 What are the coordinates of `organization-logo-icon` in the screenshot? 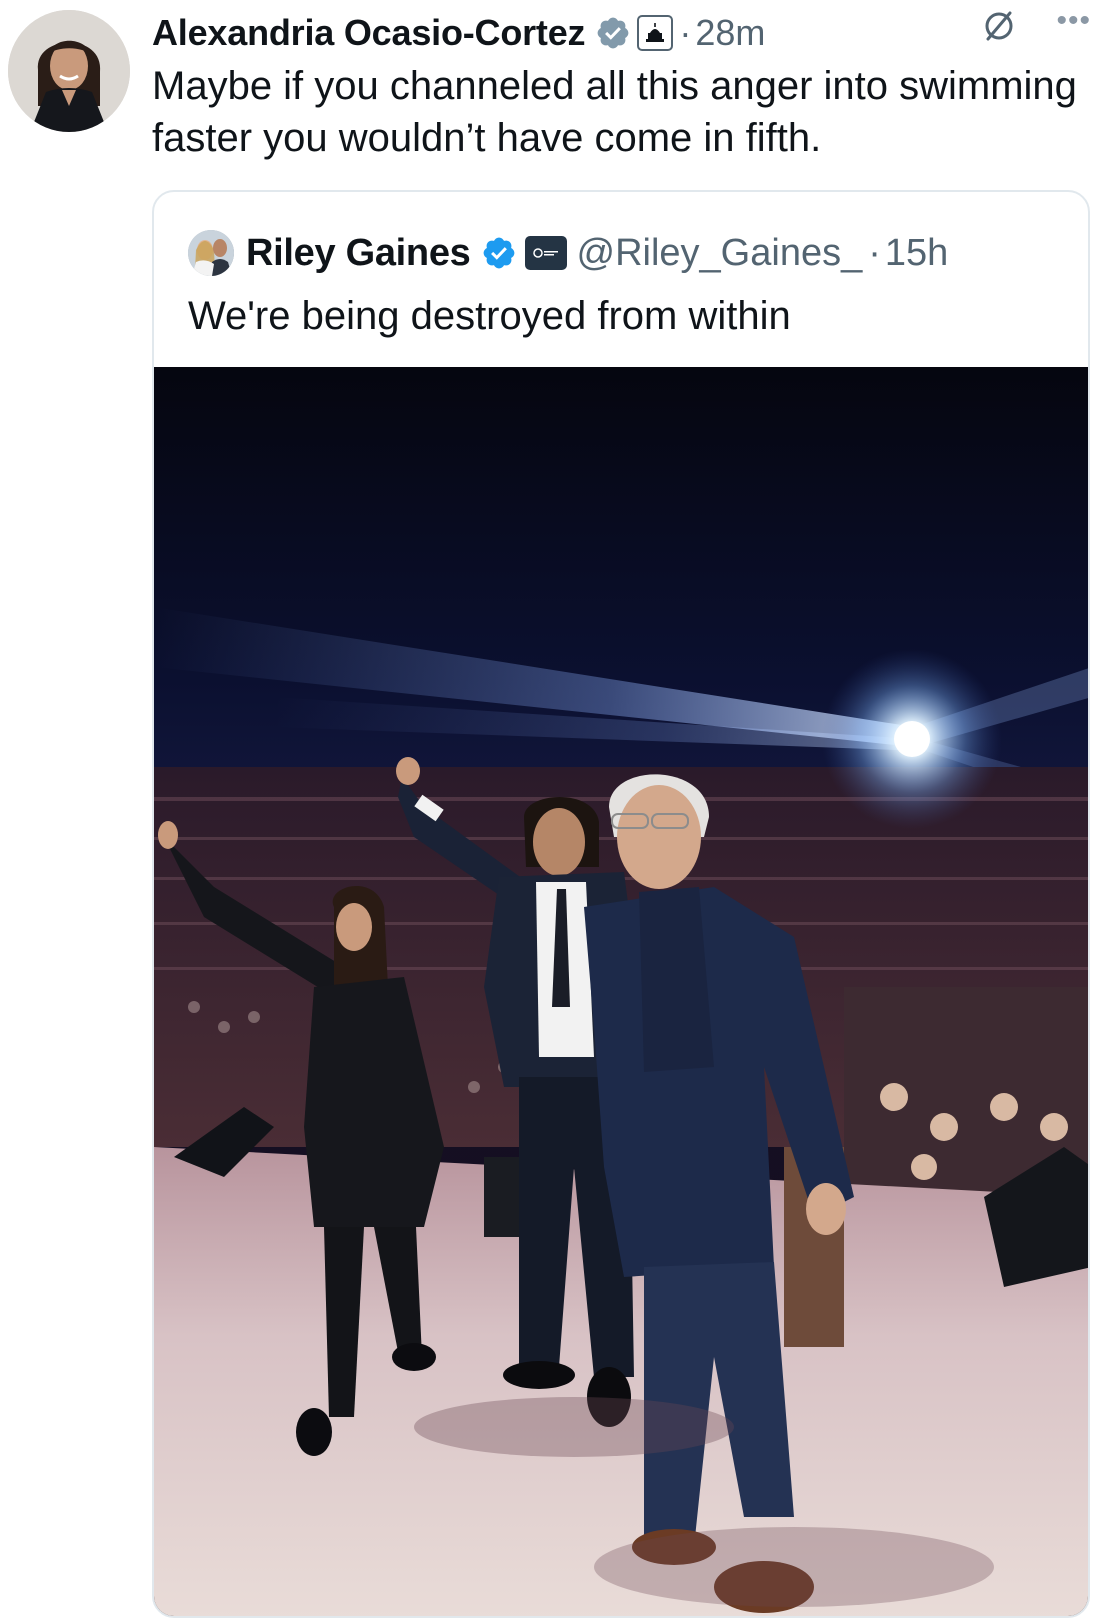 It's located at (545, 253).